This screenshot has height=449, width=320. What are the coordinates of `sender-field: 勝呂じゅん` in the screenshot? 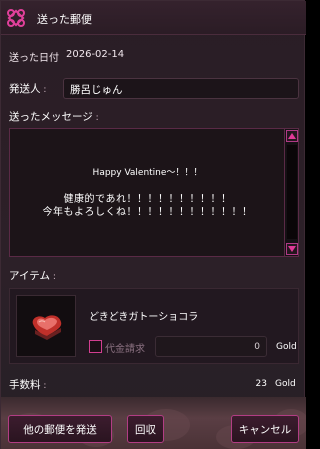 It's located at (181, 88).